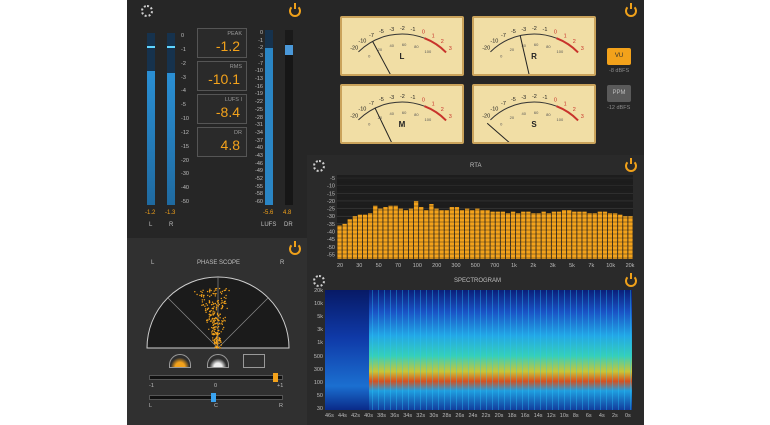 Image resolution: width=770 pixels, height=425 pixels. What do you see at coordinates (151, 406) in the screenshot?
I see `balance-left-label: L` at bounding box center [151, 406].